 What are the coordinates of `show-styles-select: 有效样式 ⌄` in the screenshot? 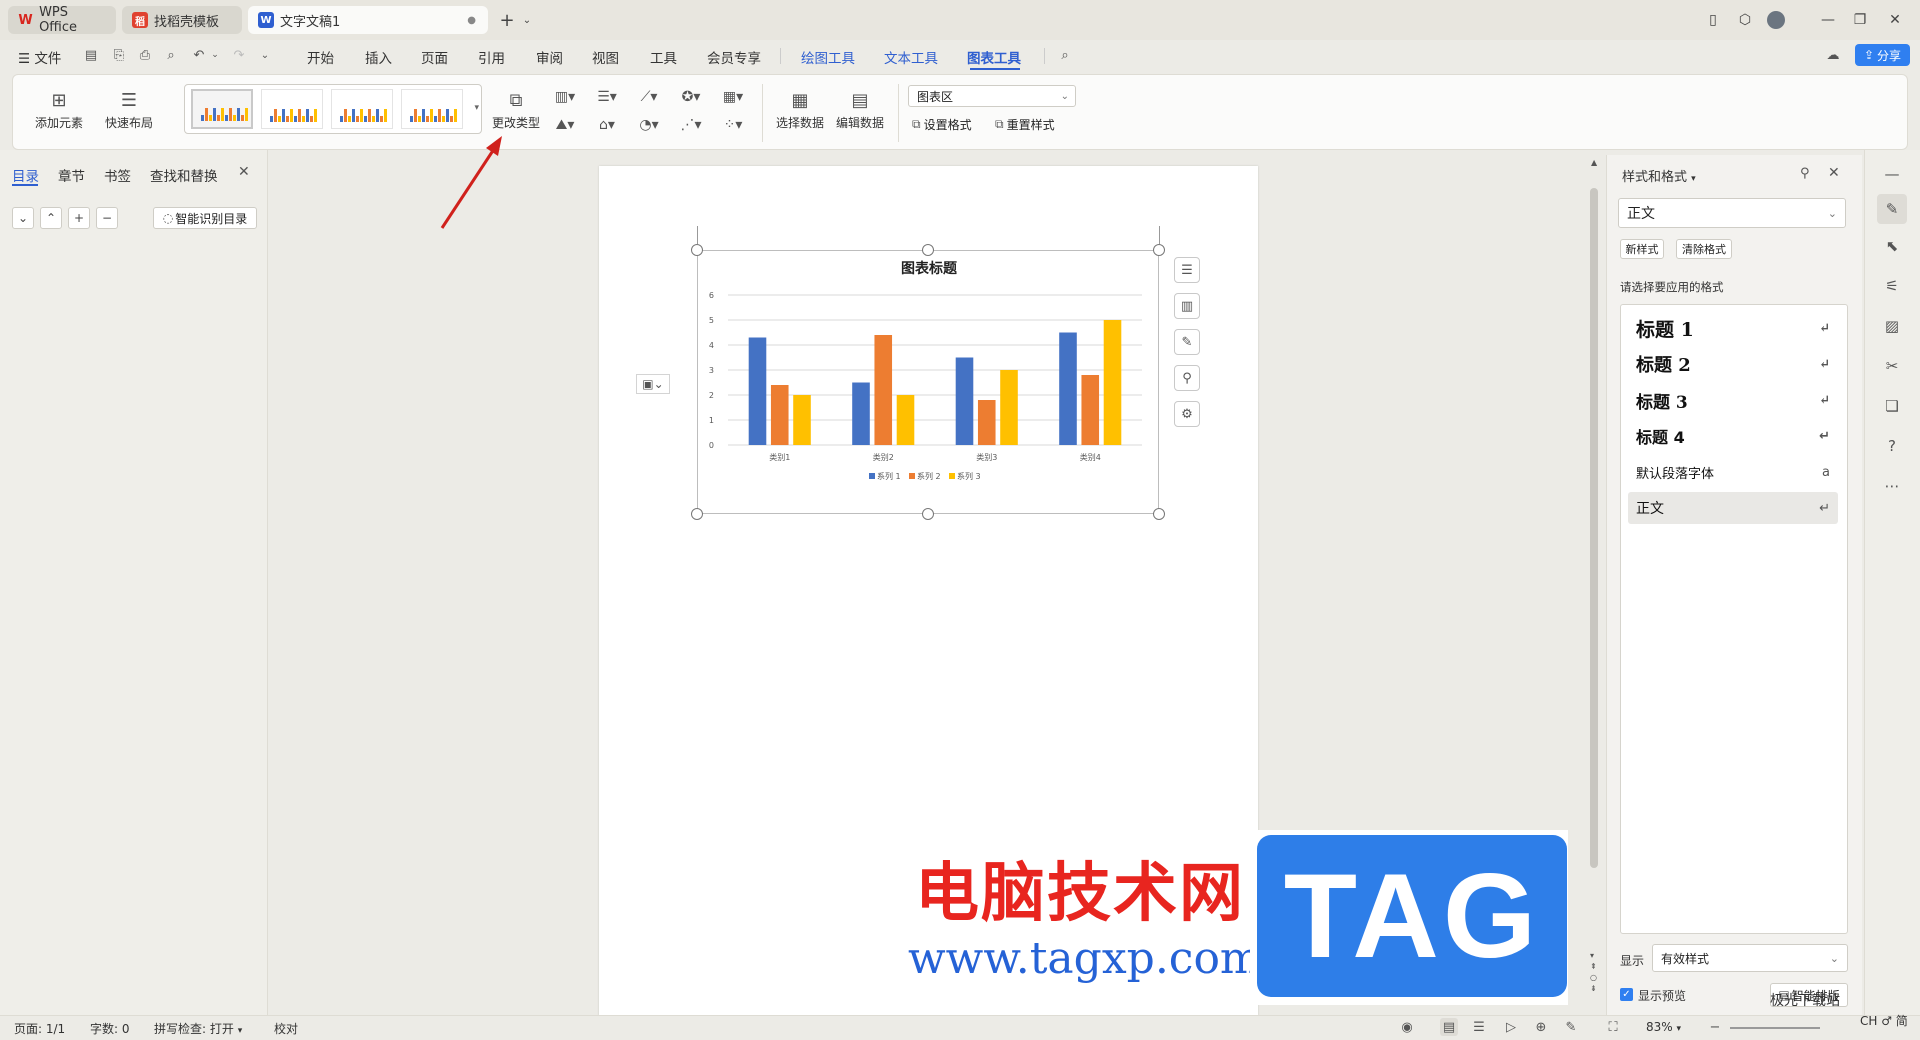 It's located at (1750, 958).